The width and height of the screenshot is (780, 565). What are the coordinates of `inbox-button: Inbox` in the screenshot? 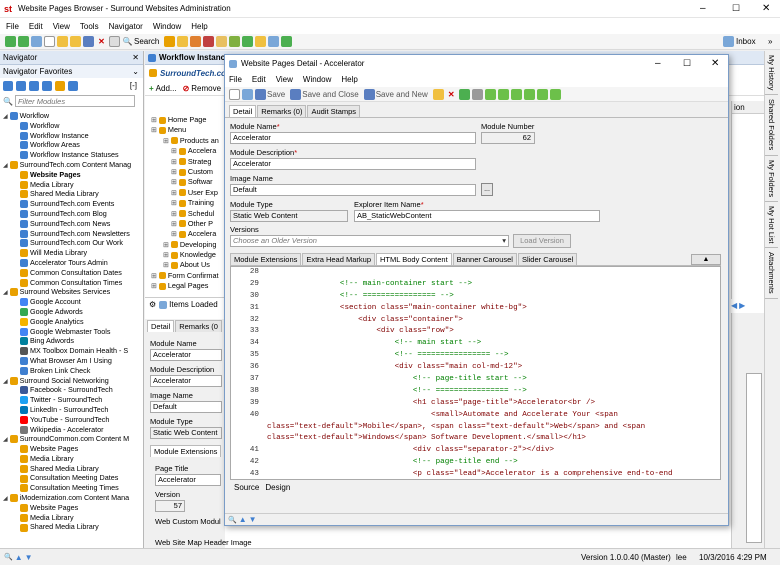 It's located at (746, 41).